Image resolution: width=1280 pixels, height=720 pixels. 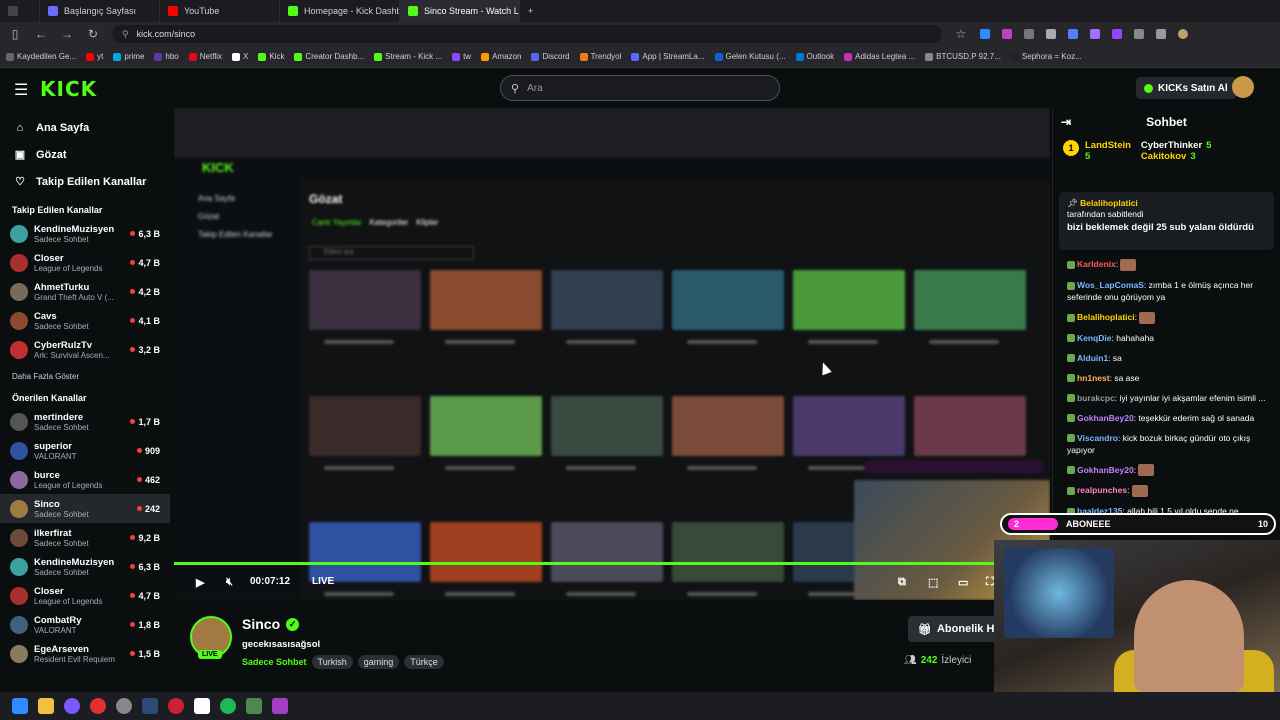 I want to click on tag-chip: gaming, so click(x=378, y=662).